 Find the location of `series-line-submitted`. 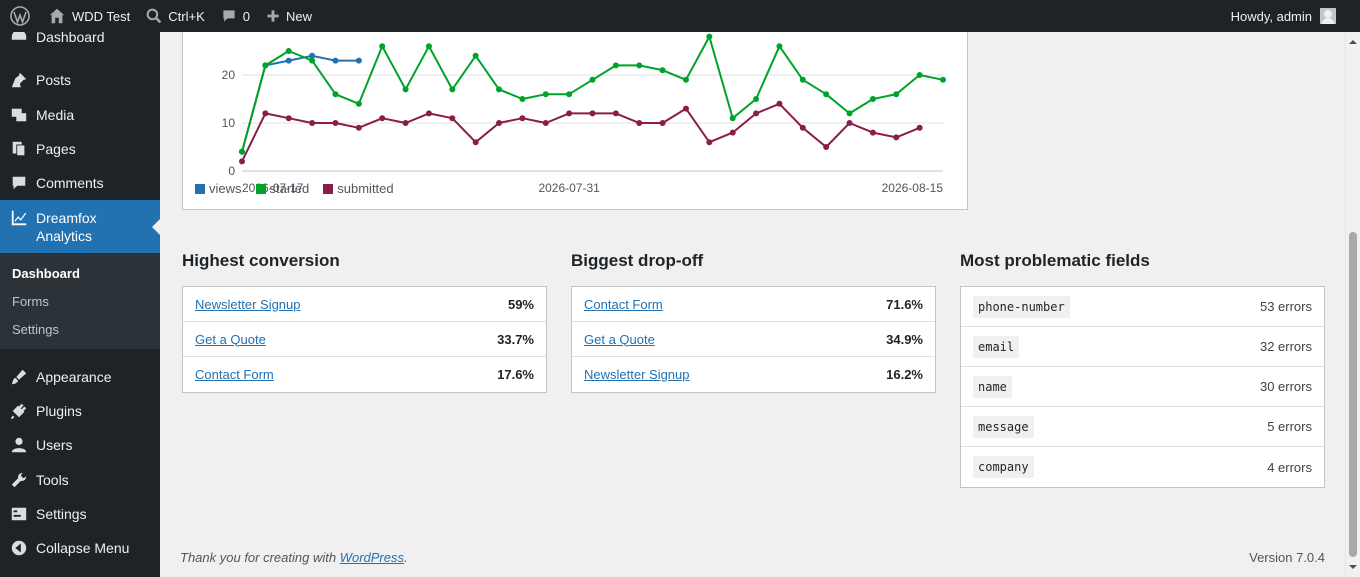

series-line-submitted is located at coordinates (581, 132).